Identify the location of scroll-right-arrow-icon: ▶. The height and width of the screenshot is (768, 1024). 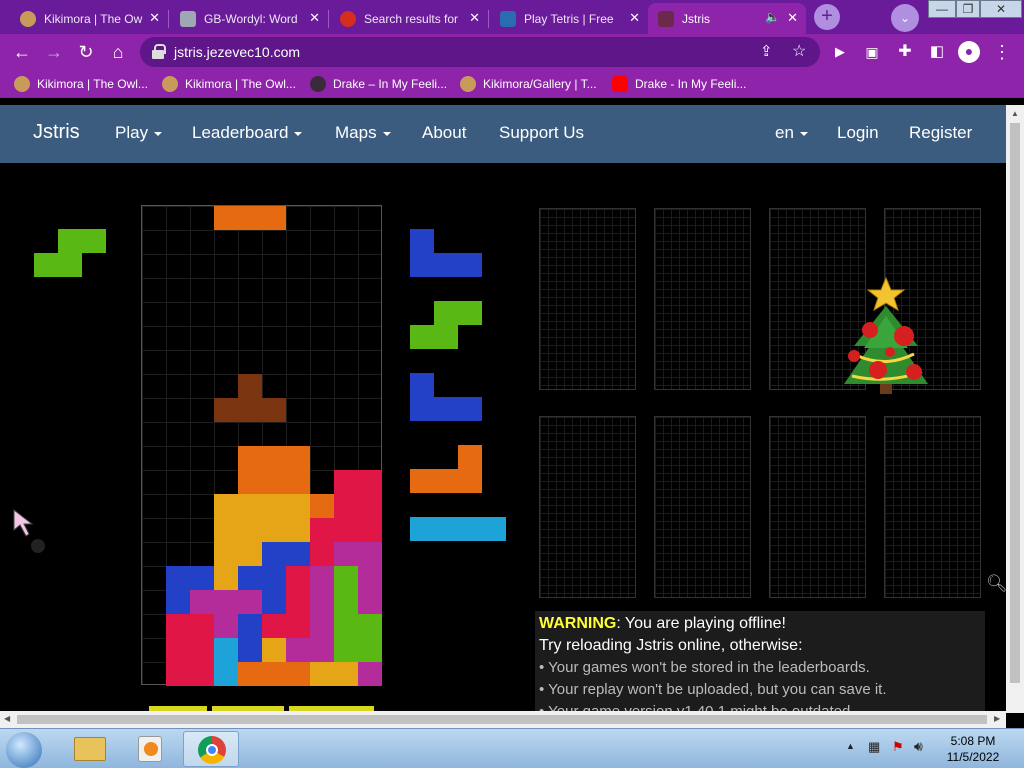
(997, 718).